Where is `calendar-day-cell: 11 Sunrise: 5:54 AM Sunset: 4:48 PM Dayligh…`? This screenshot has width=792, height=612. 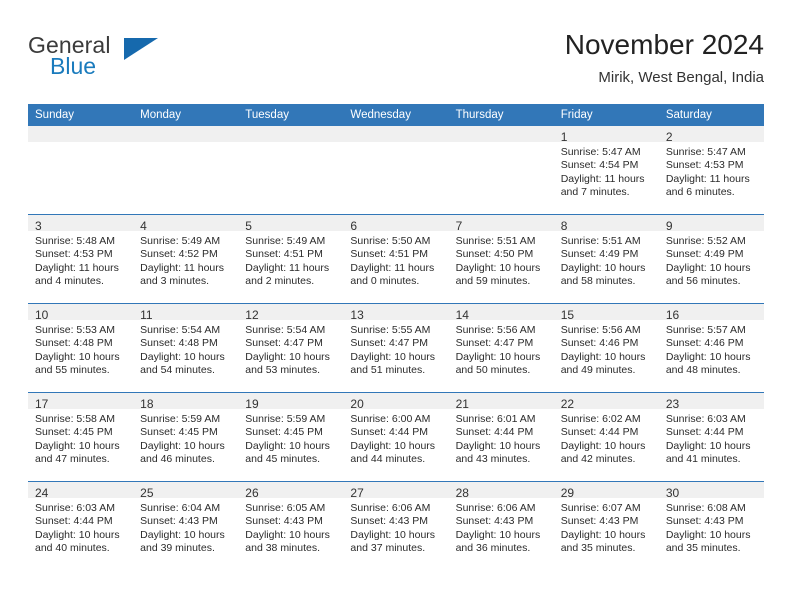 calendar-day-cell: 11 Sunrise: 5:54 AM Sunset: 4:48 PM Dayligh… is located at coordinates (186, 348).